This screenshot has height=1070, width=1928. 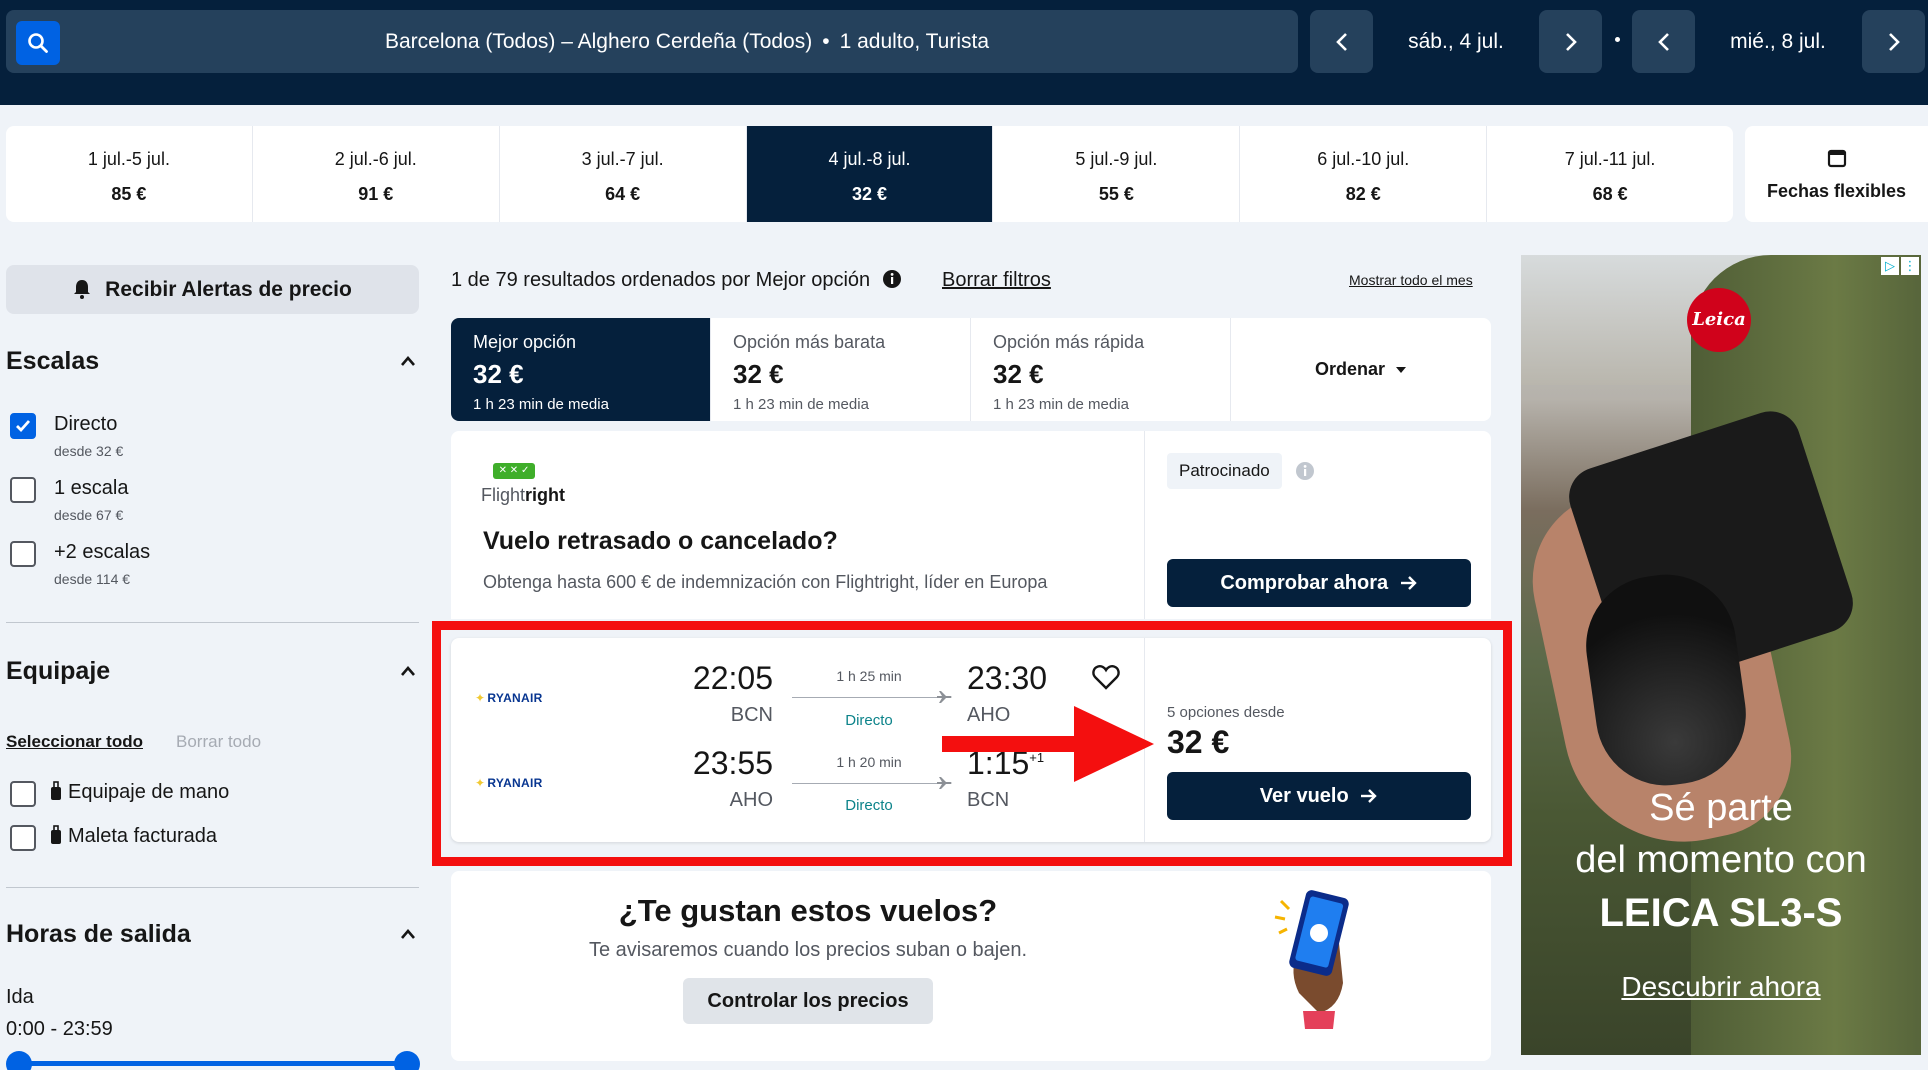 I want to click on date-range: 6 jul.-10 jul., so click(x=1363, y=159).